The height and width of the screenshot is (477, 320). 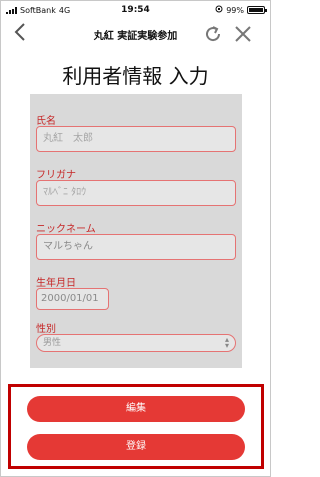 What do you see at coordinates (135, 10) in the screenshot?
I see `status-bar: SoftBank 4G 19:54 99%` at bounding box center [135, 10].